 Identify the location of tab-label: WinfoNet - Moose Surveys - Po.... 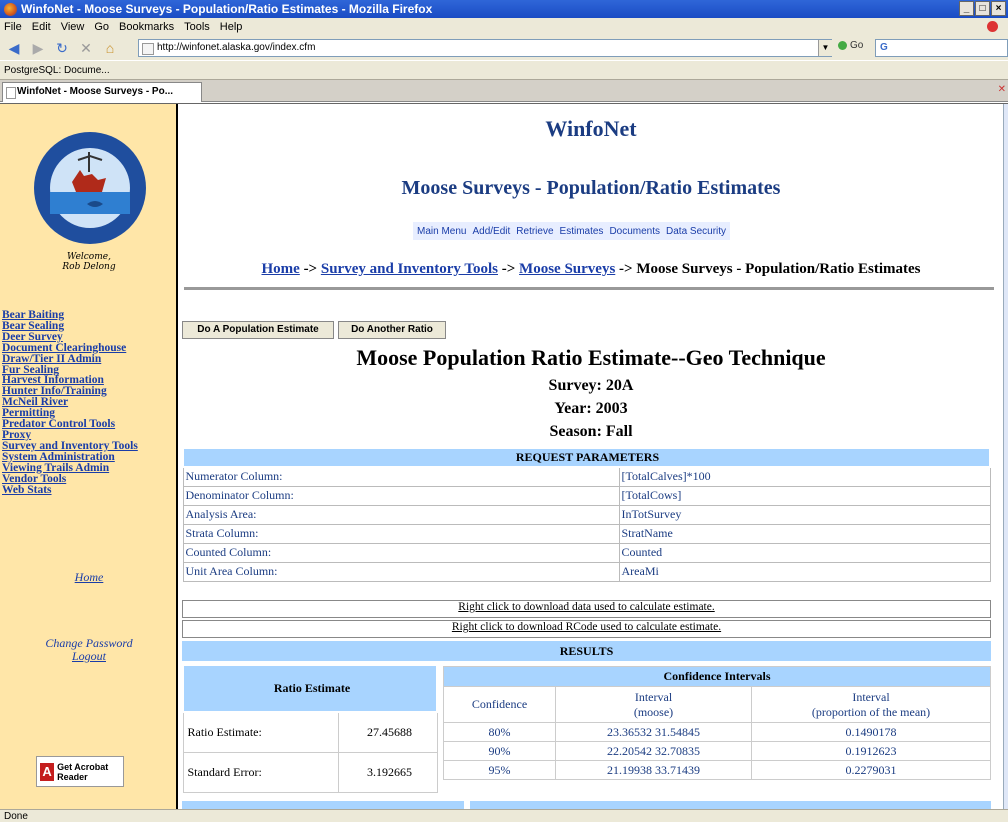
(95, 91).